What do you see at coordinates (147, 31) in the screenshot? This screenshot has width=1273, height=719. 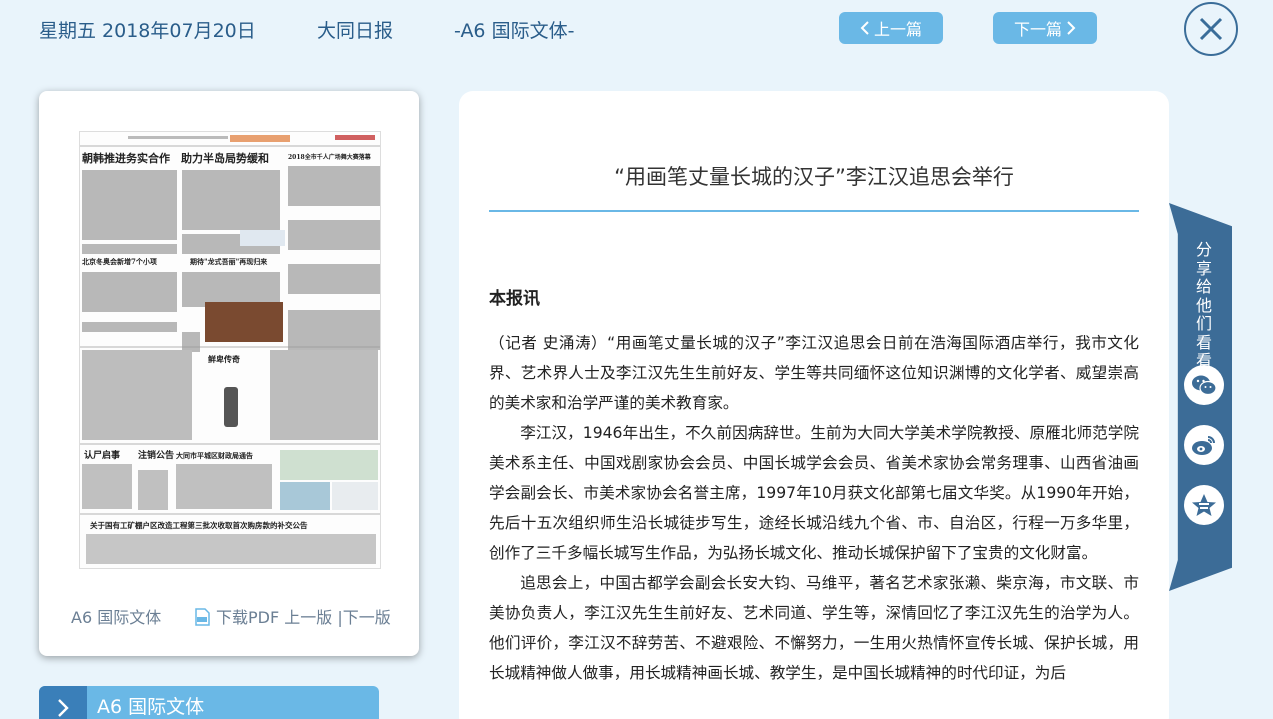 I see `issue-date: 星期五 2018年07月20日` at bounding box center [147, 31].